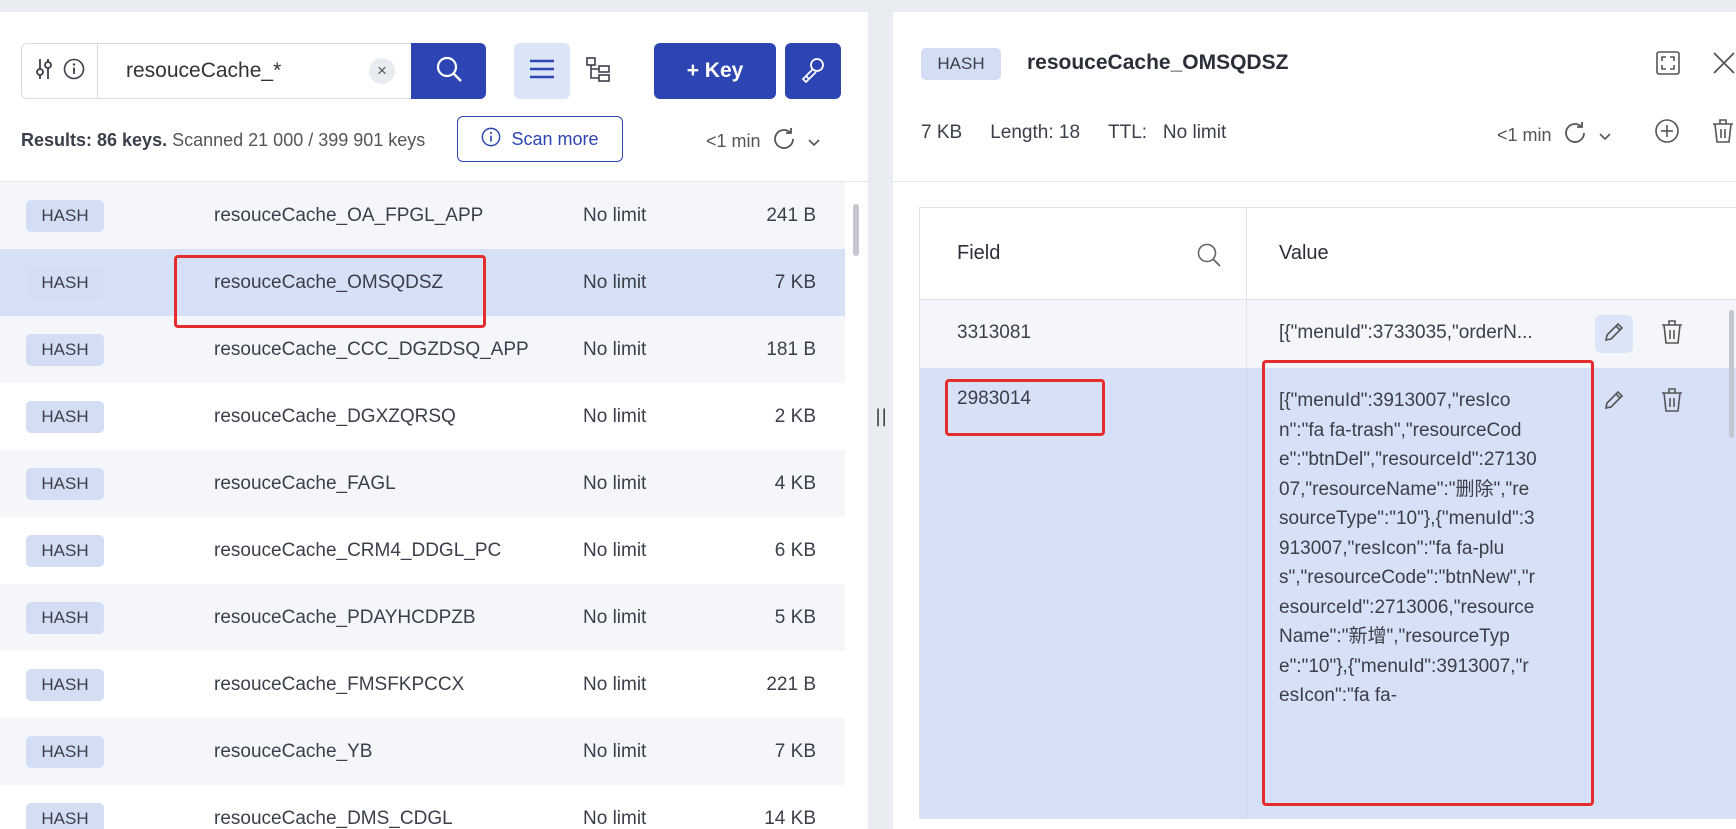  I want to click on search-input: resouceCache_*, so click(233, 71).